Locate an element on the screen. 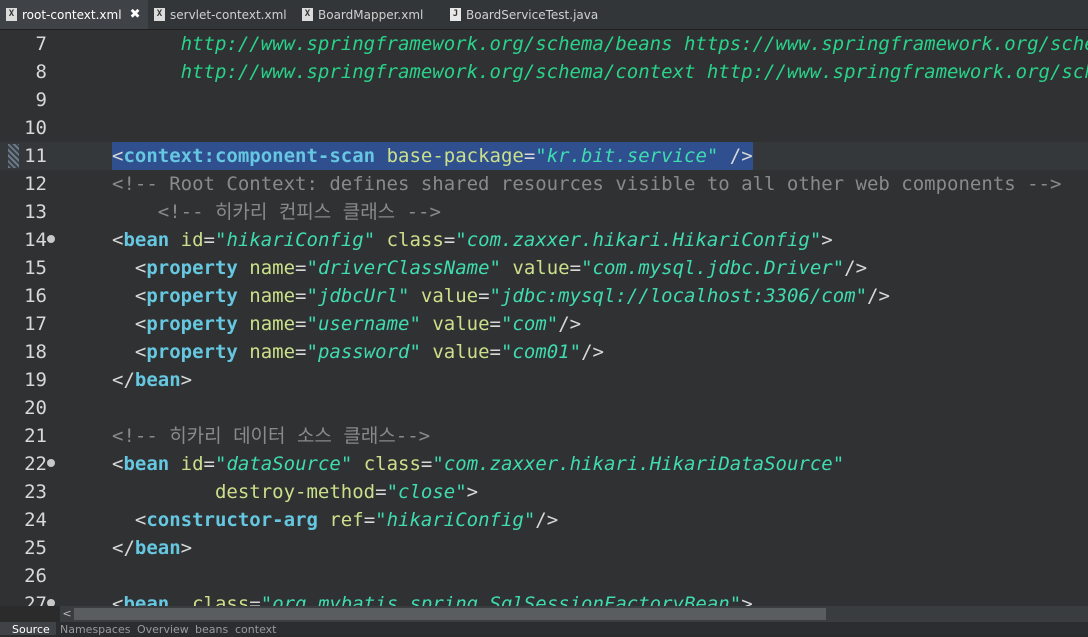  tab-source: Source is located at coordinates (28, 629).